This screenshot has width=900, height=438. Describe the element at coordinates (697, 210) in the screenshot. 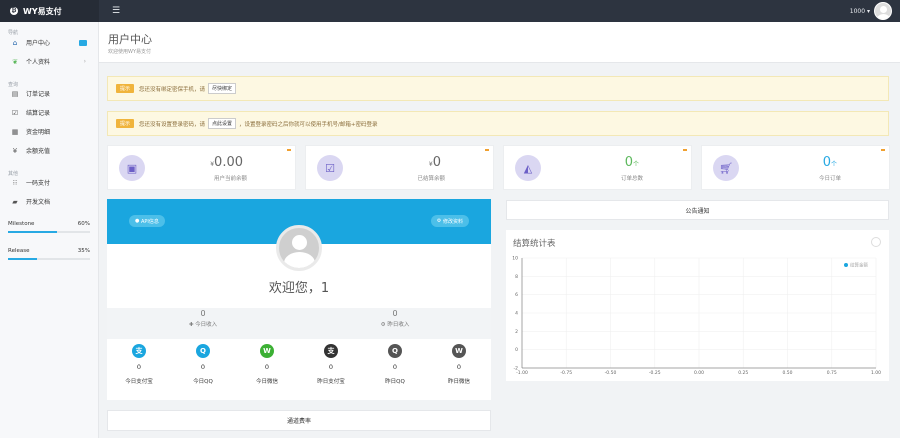

I see `notice-button: 公告通知` at that location.